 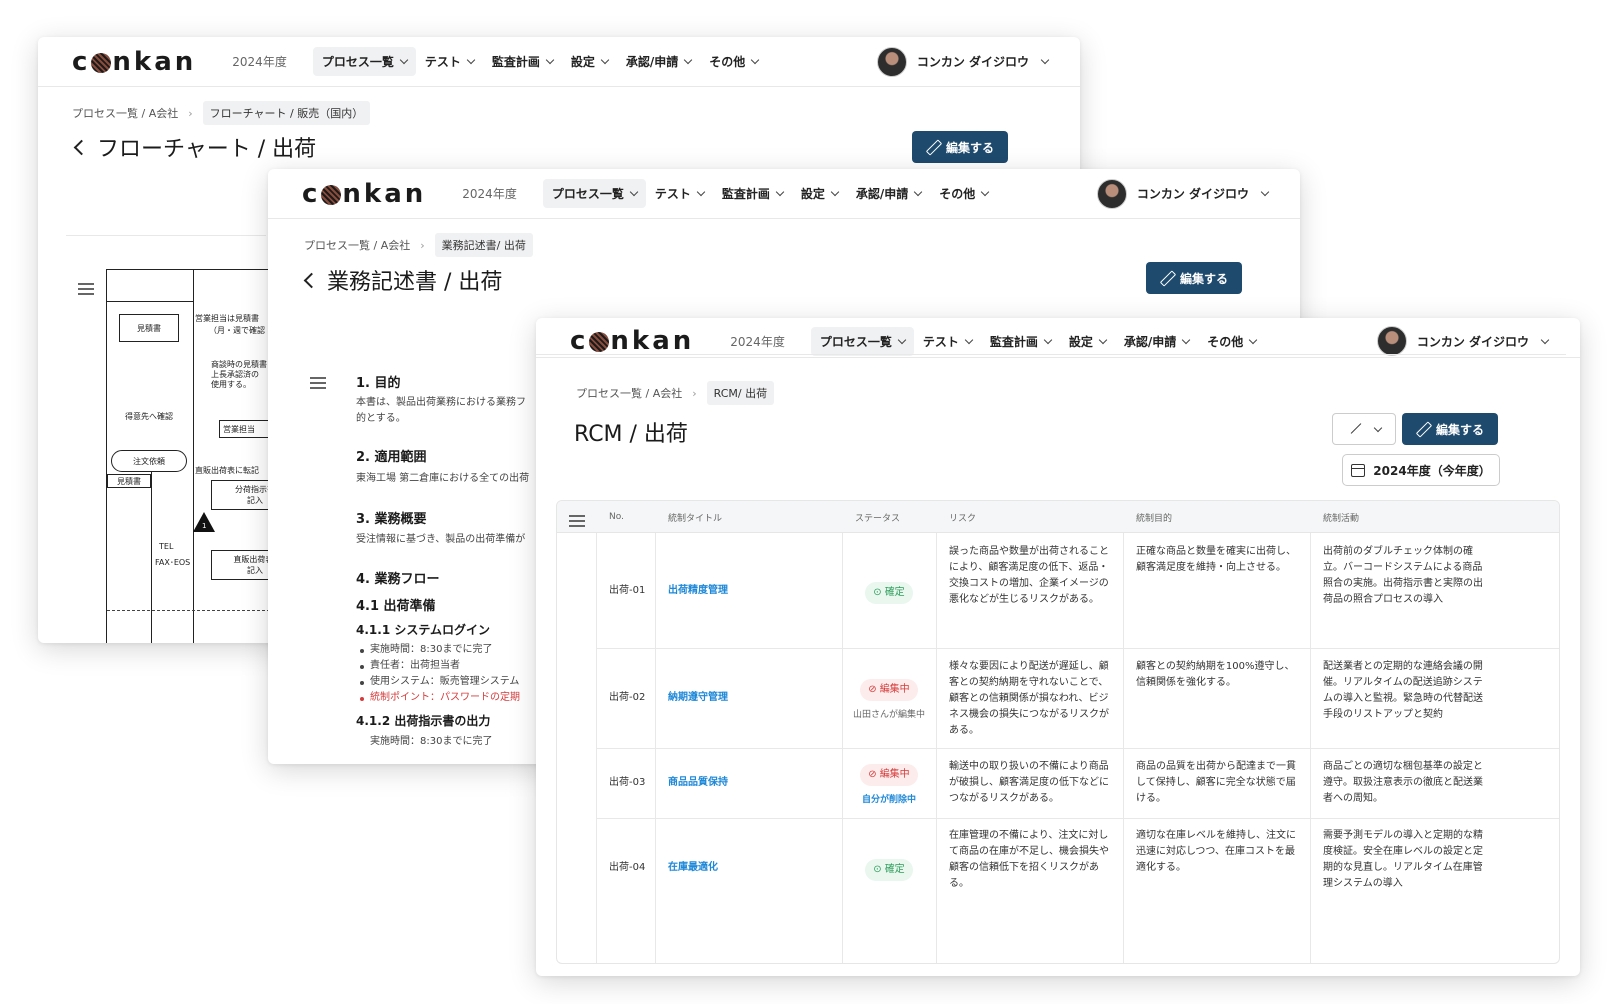 What do you see at coordinates (698, 591) in the screenshot?
I see `control-title-link: 出荷精度管理` at bounding box center [698, 591].